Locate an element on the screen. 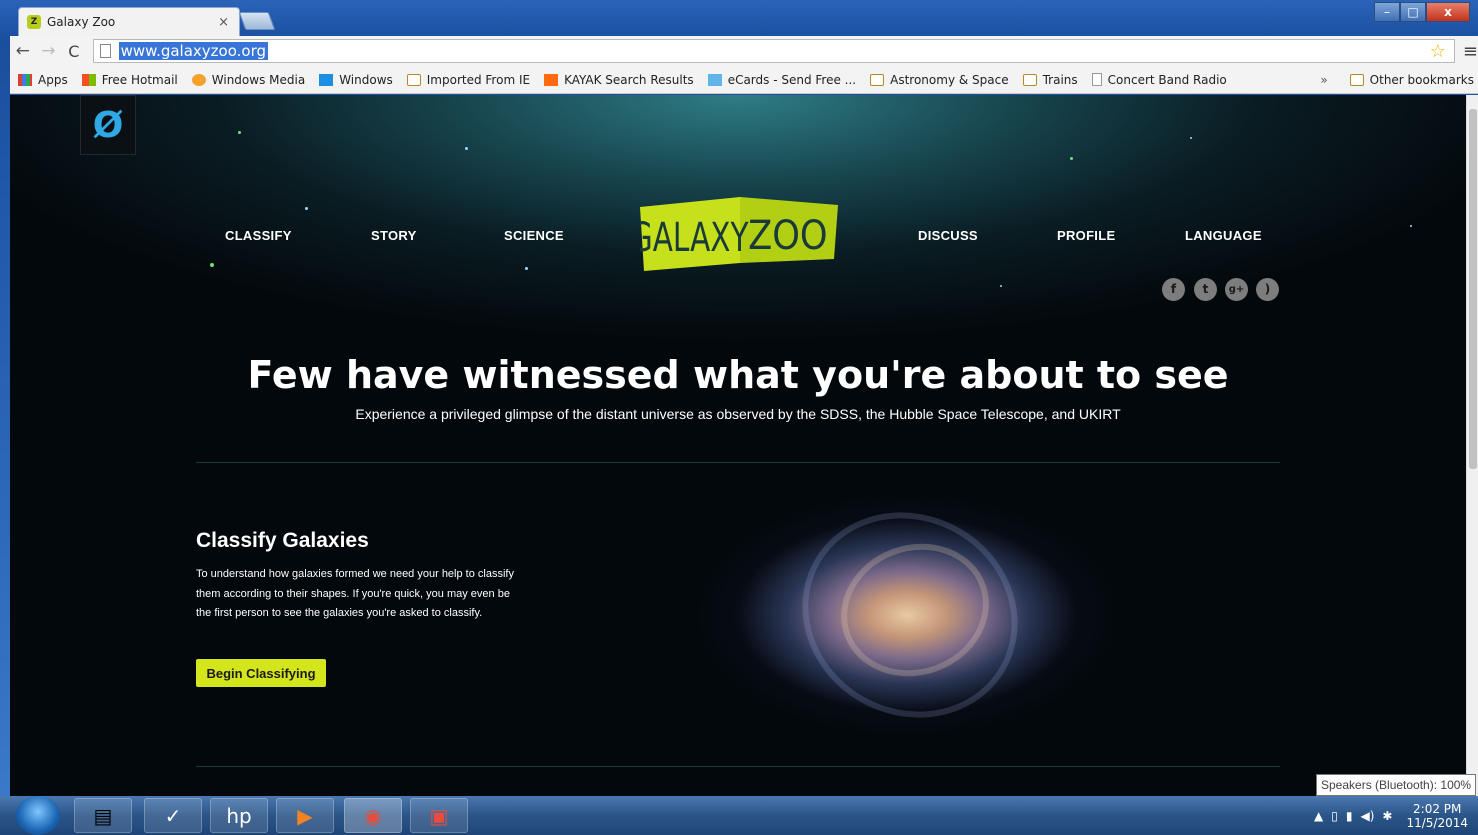 The image size is (1478, 835). apps-grid-icon is located at coordinates (25, 79).